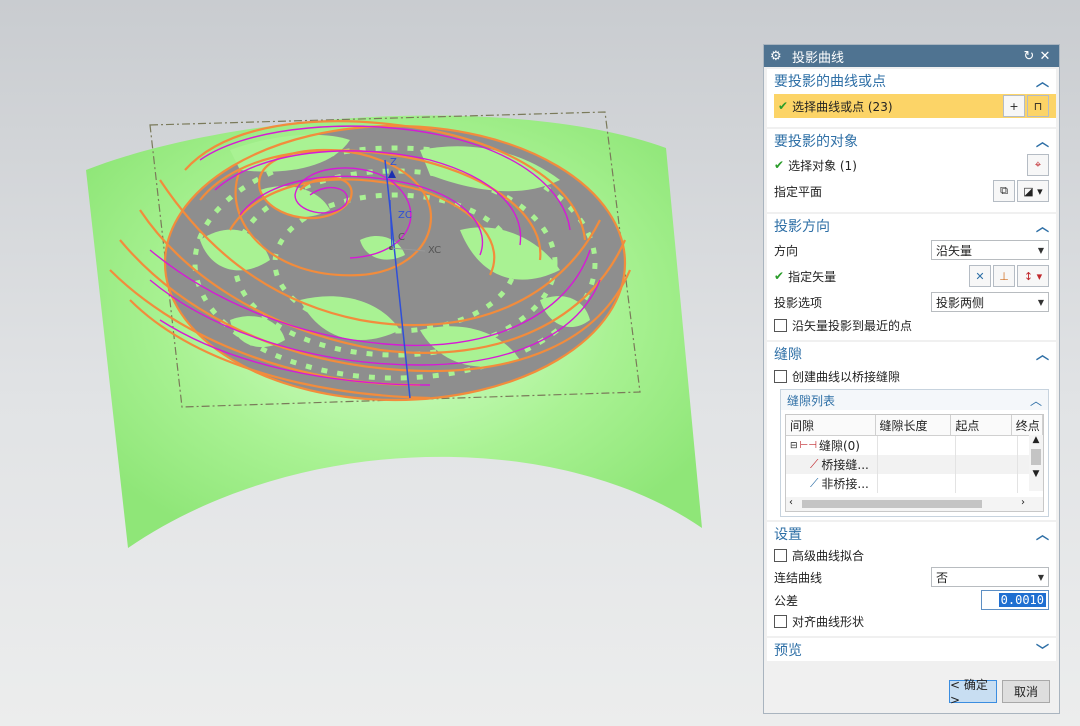 This screenshot has height=726, width=1080. What do you see at coordinates (1004, 191) in the screenshot?
I see `plane-dialog-icon: ⧉` at bounding box center [1004, 191].